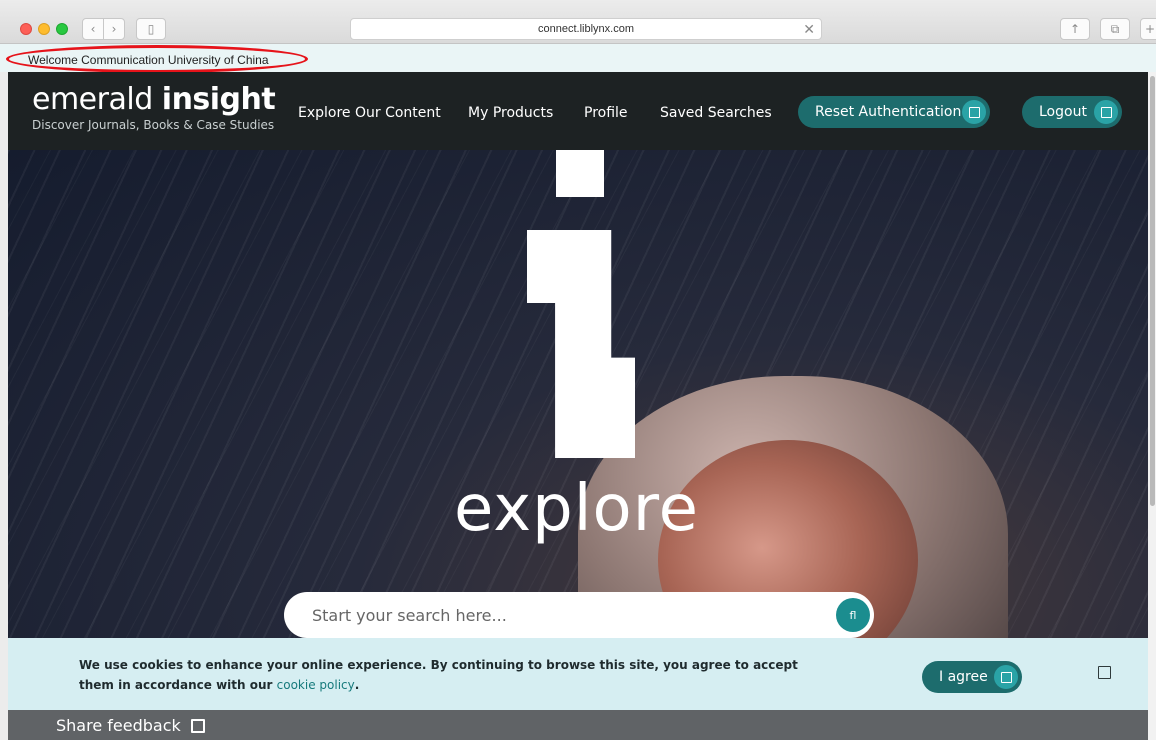 The width and height of the screenshot is (1156, 740). What do you see at coordinates (93, 29) in the screenshot?
I see `chevron-left-icon: ‹` at bounding box center [93, 29].